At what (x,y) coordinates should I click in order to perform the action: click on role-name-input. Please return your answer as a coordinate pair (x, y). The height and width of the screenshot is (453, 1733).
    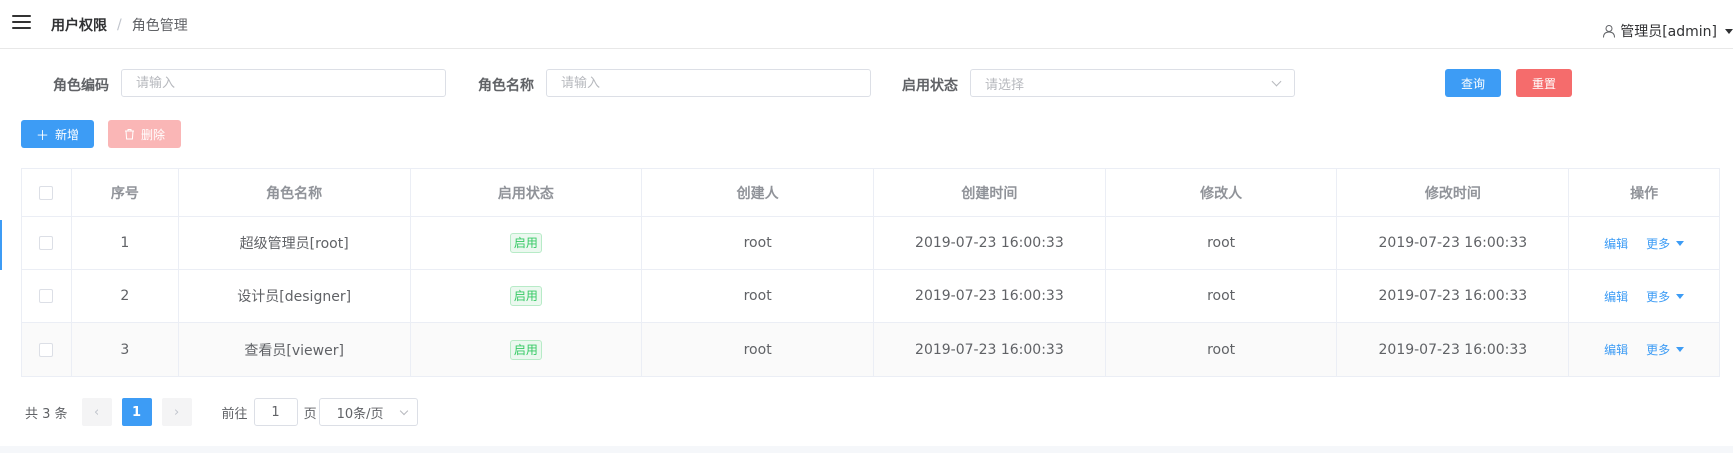
    Looking at the image, I should click on (708, 83).